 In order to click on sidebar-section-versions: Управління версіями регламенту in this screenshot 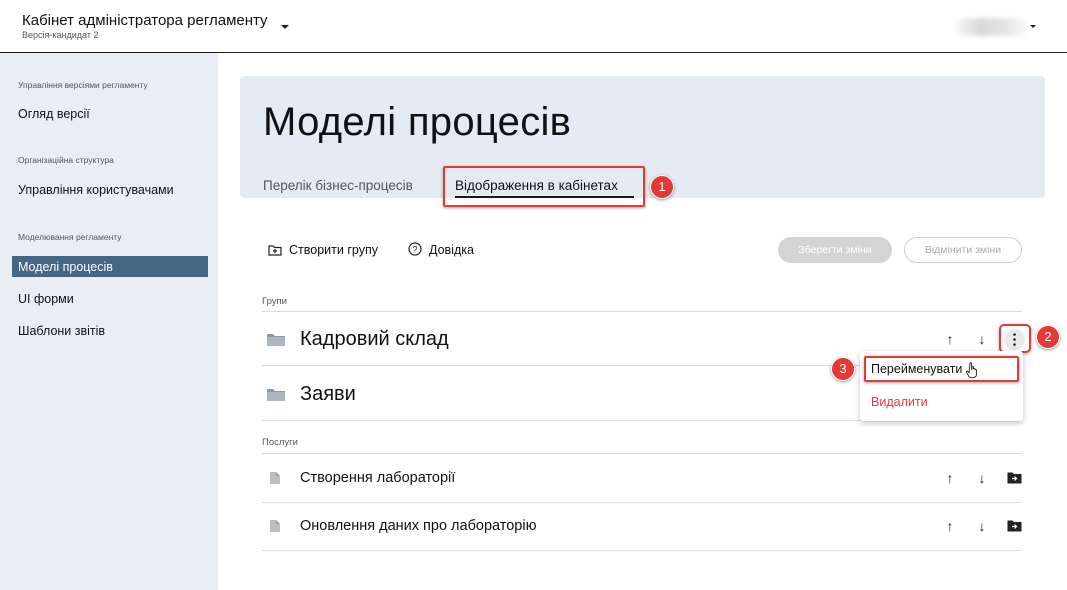, I will do `click(83, 85)`.